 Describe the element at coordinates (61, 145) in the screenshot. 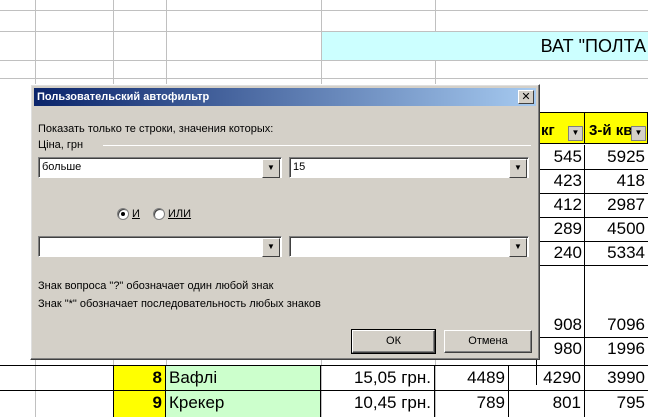

I see `field-label: Ціна, грн` at that location.